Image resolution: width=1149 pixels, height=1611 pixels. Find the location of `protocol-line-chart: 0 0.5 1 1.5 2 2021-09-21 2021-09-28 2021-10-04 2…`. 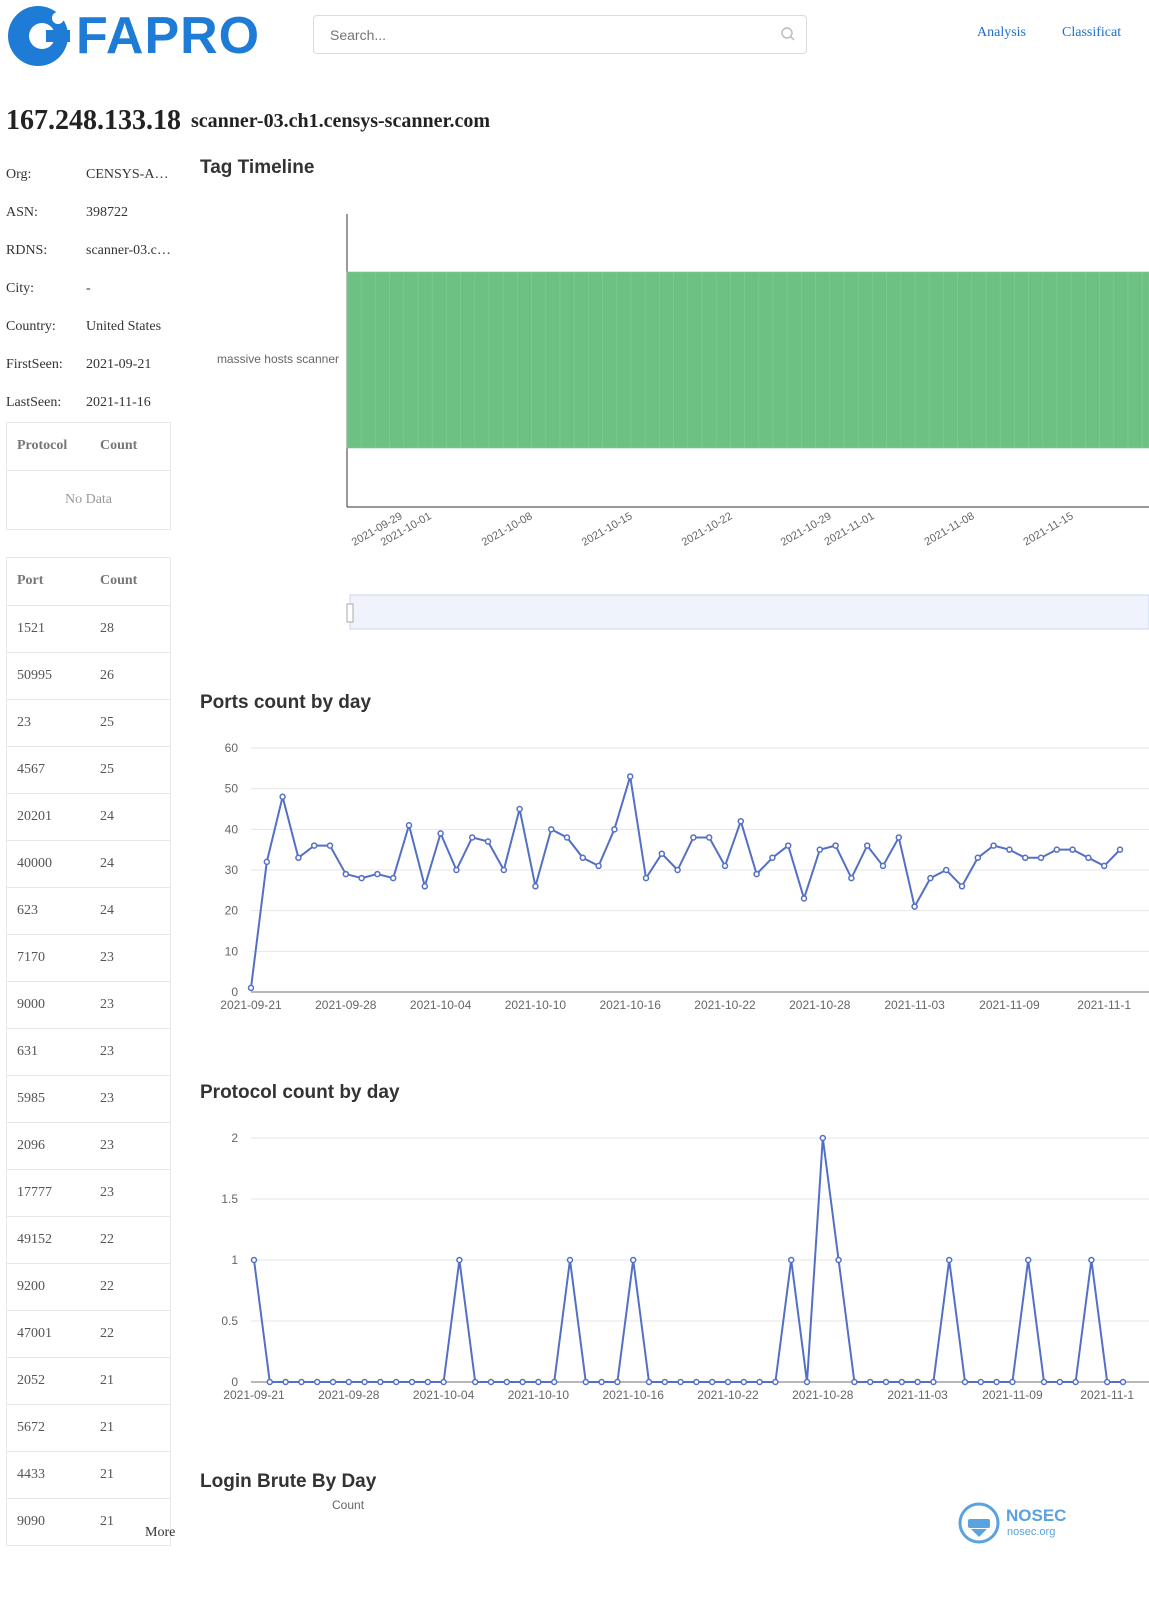

protocol-line-chart: 0 0.5 1 1.5 2 2021-09-21 2021-09-28 2021-10-04 2… is located at coordinates (685, 1266).